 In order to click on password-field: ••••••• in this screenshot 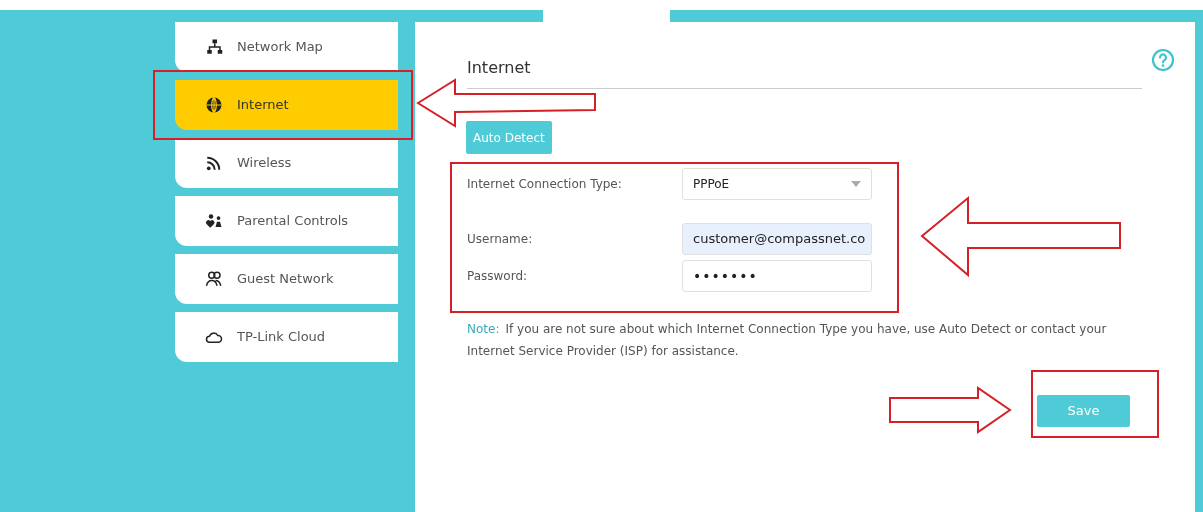, I will do `click(777, 276)`.